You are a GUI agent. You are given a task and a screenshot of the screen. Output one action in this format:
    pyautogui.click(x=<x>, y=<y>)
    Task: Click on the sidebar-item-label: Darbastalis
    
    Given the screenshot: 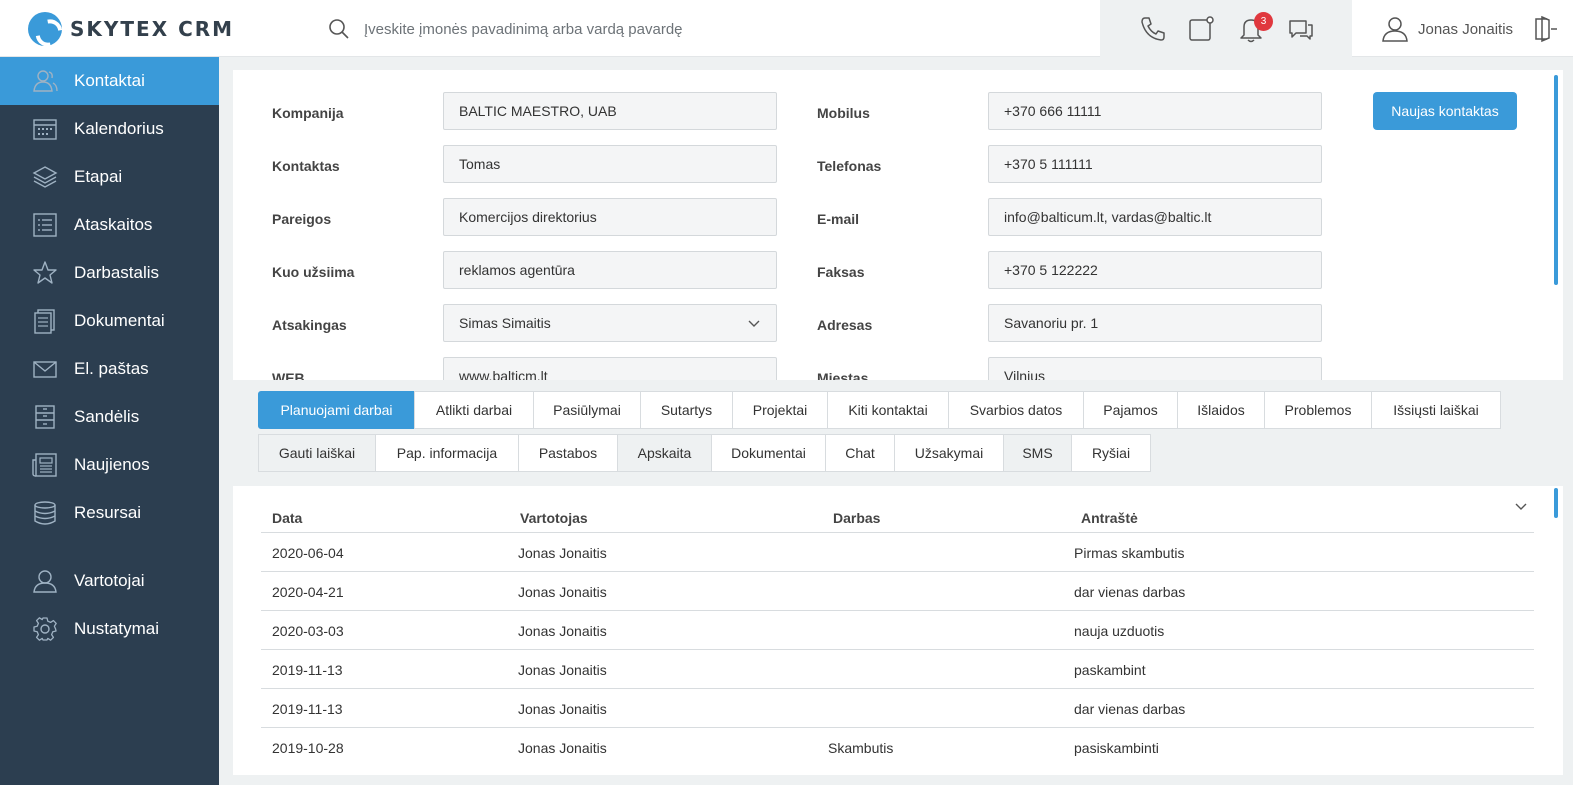 What is the action you would take?
    pyautogui.click(x=117, y=272)
    